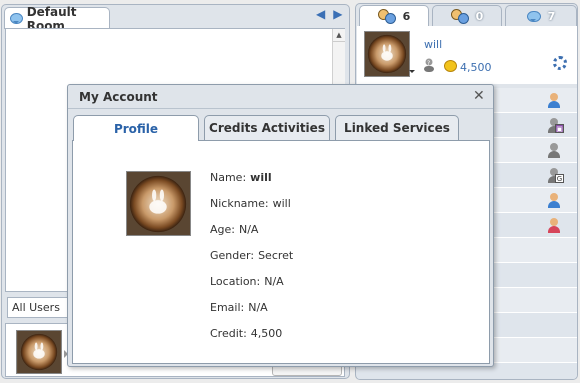 This screenshot has width=580, height=383. I want to click on field-email: Email: N/A, so click(239, 307).